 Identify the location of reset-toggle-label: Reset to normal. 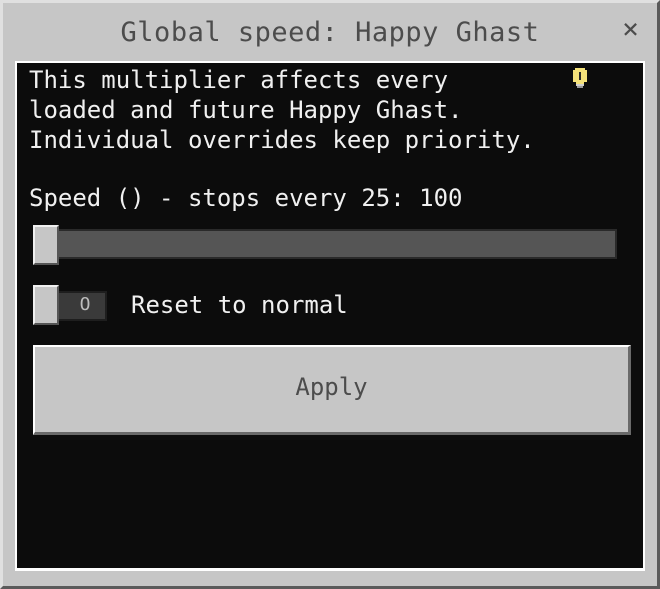
(239, 305).